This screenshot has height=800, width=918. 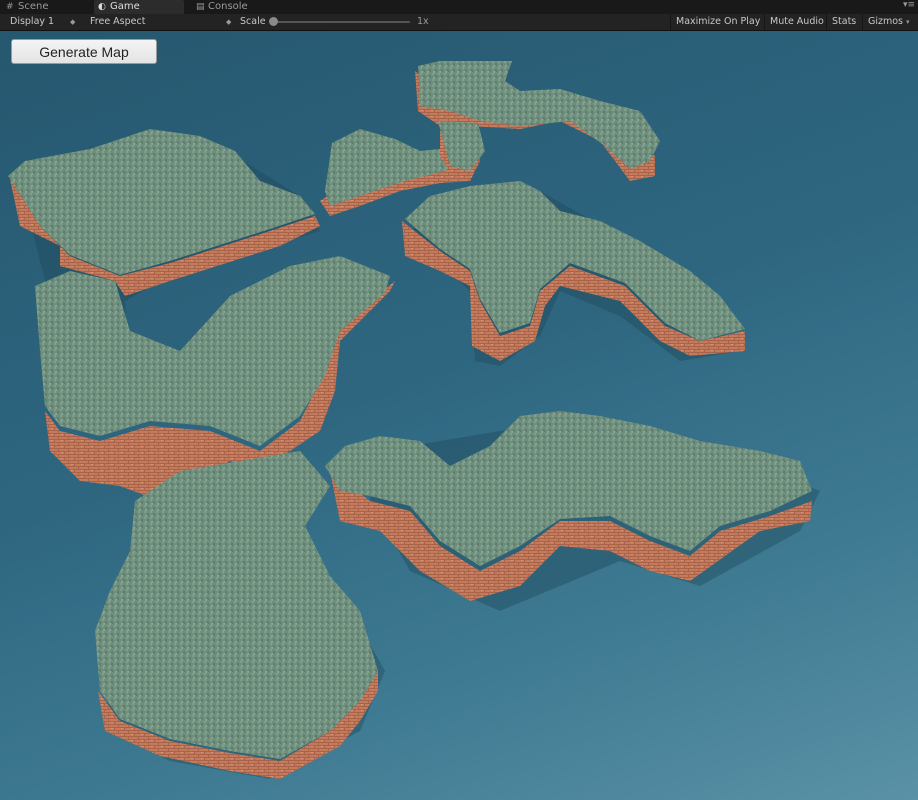 What do you see at coordinates (125, 6) in the screenshot?
I see `tab-game-label: Game` at bounding box center [125, 6].